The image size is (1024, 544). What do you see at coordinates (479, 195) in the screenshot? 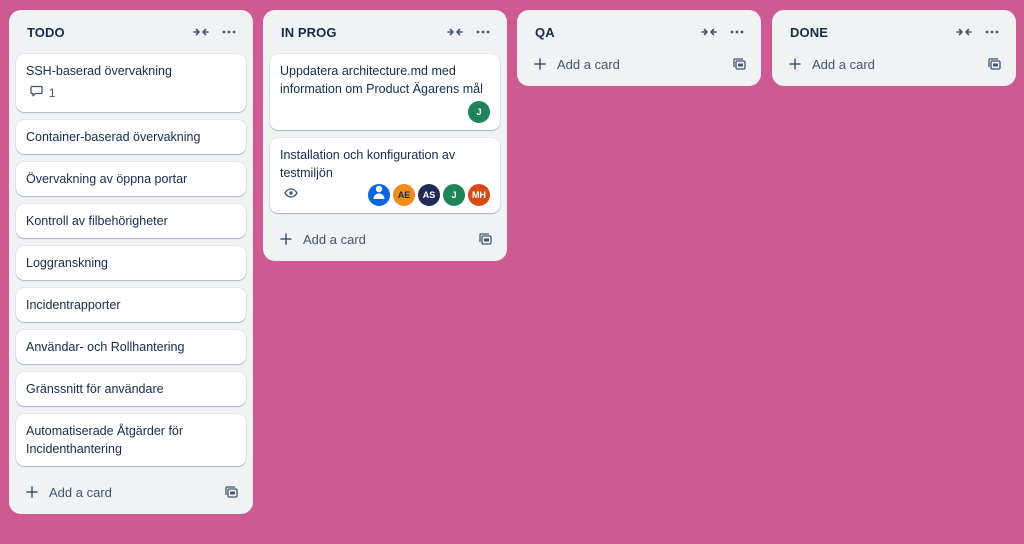
I see `avatar: MH` at bounding box center [479, 195].